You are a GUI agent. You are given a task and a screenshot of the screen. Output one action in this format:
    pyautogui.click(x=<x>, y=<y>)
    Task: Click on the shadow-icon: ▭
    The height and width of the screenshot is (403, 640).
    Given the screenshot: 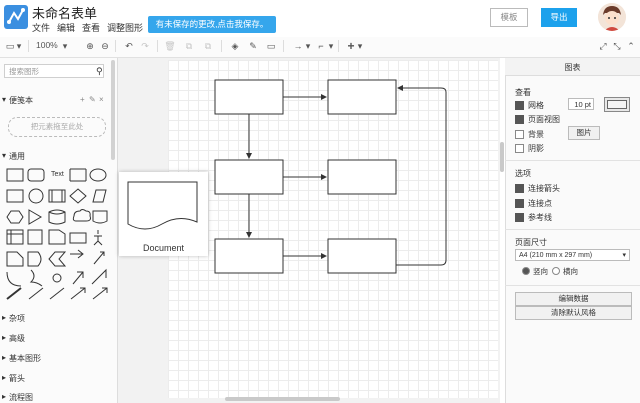 What is the action you would take?
    pyautogui.click(x=271, y=46)
    